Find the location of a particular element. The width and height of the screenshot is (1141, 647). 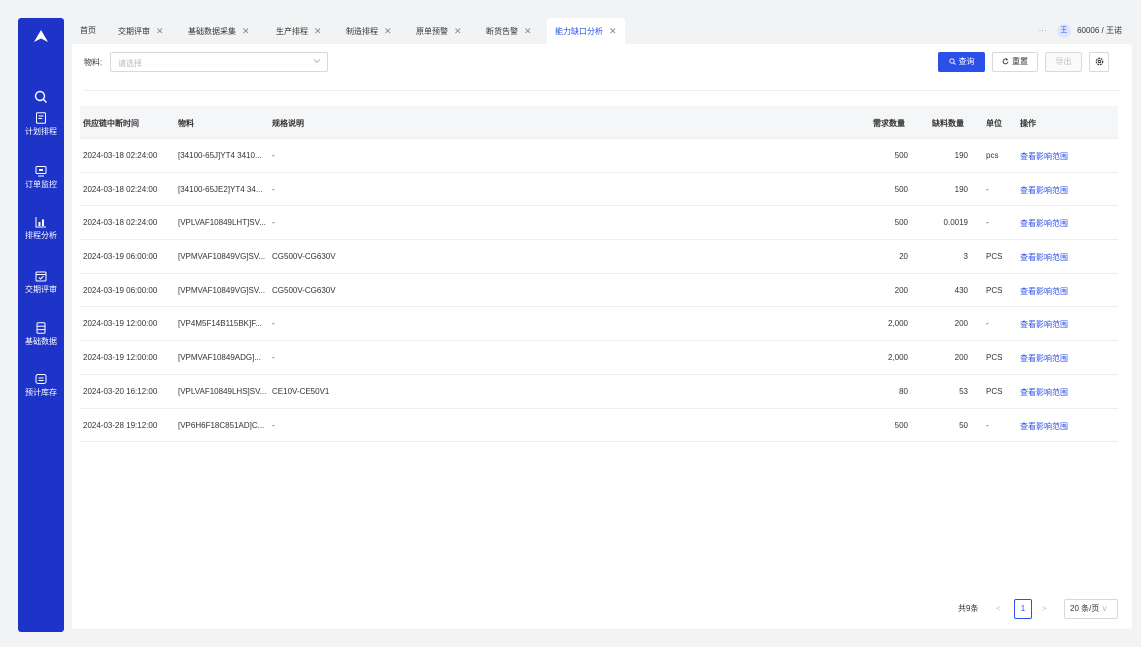

sidebar-item-plan-scheduling: 计划排程 is located at coordinates (41, 127).